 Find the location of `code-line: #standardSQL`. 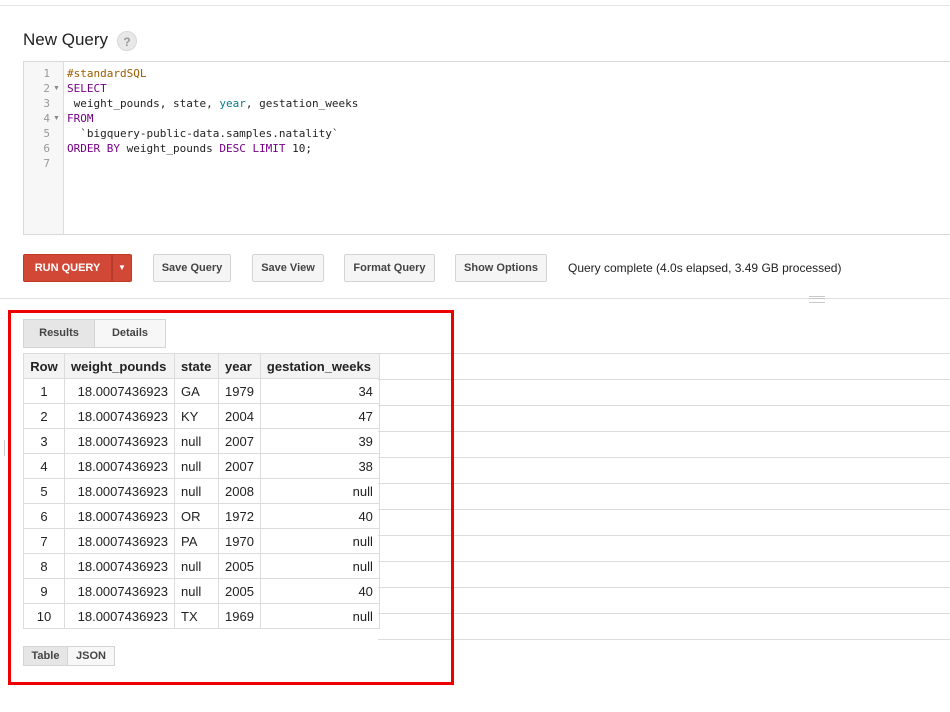

code-line: #standardSQL is located at coordinates (106, 73).